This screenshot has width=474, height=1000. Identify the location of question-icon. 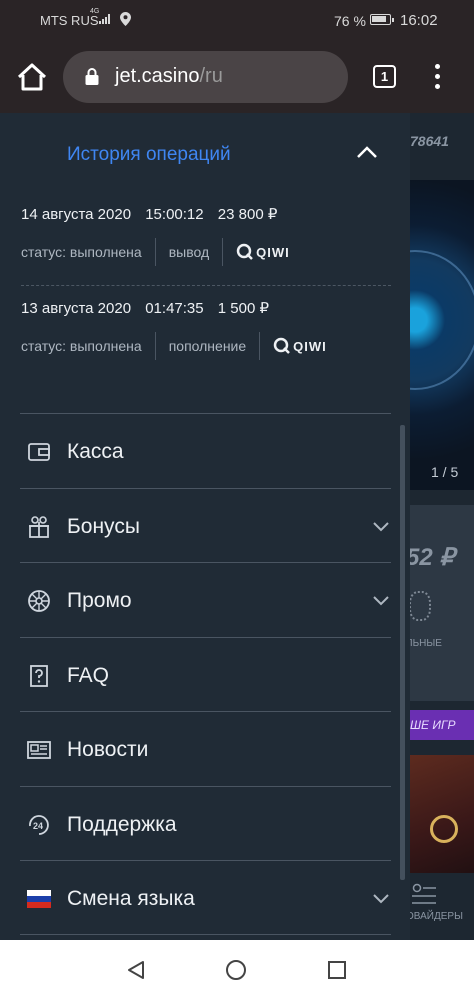
(39, 675).